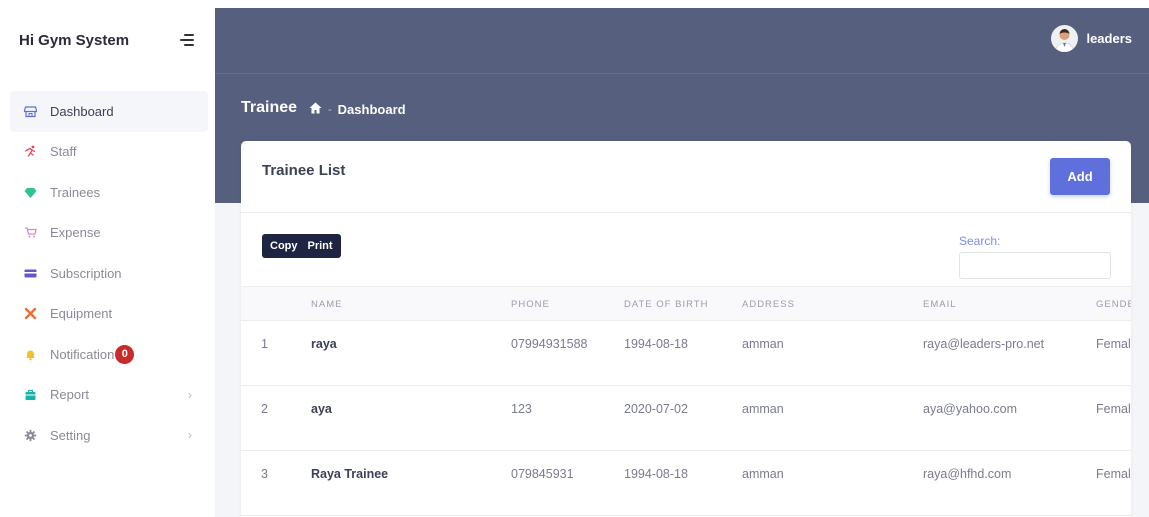 The height and width of the screenshot is (517, 1149). What do you see at coordinates (967, 474) in the screenshot?
I see `trainee-email: raya@hfhd.com` at bounding box center [967, 474].